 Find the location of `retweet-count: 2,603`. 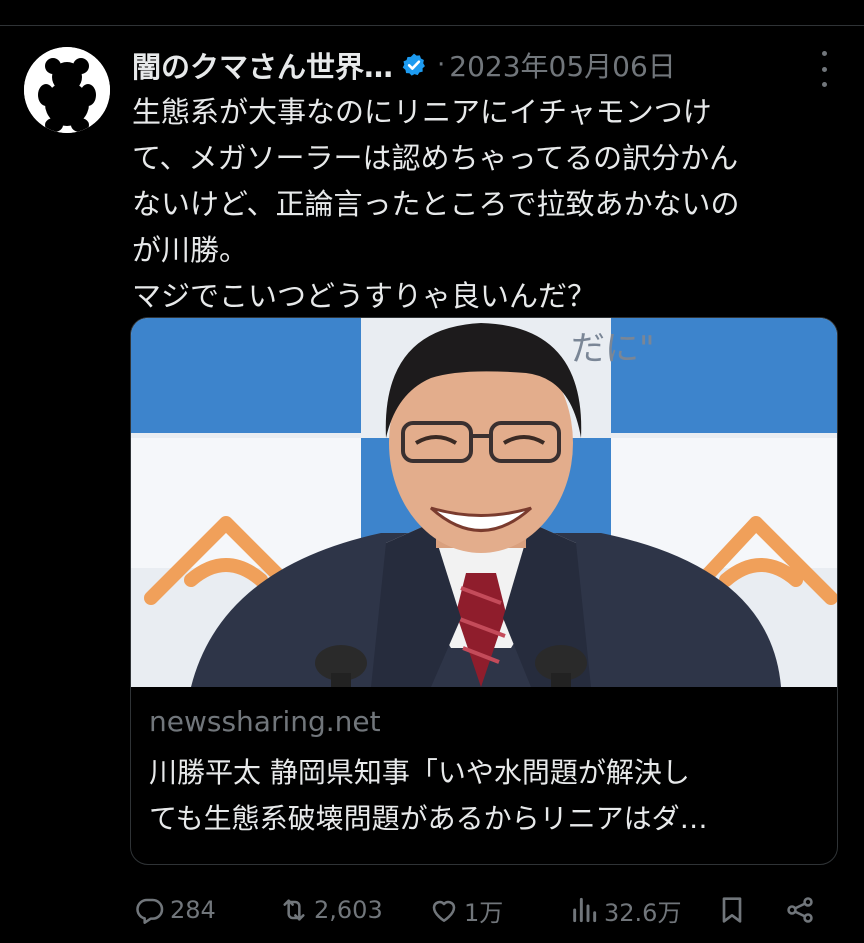

retweet-count: 2,603 is located at coordinates (348, 910).